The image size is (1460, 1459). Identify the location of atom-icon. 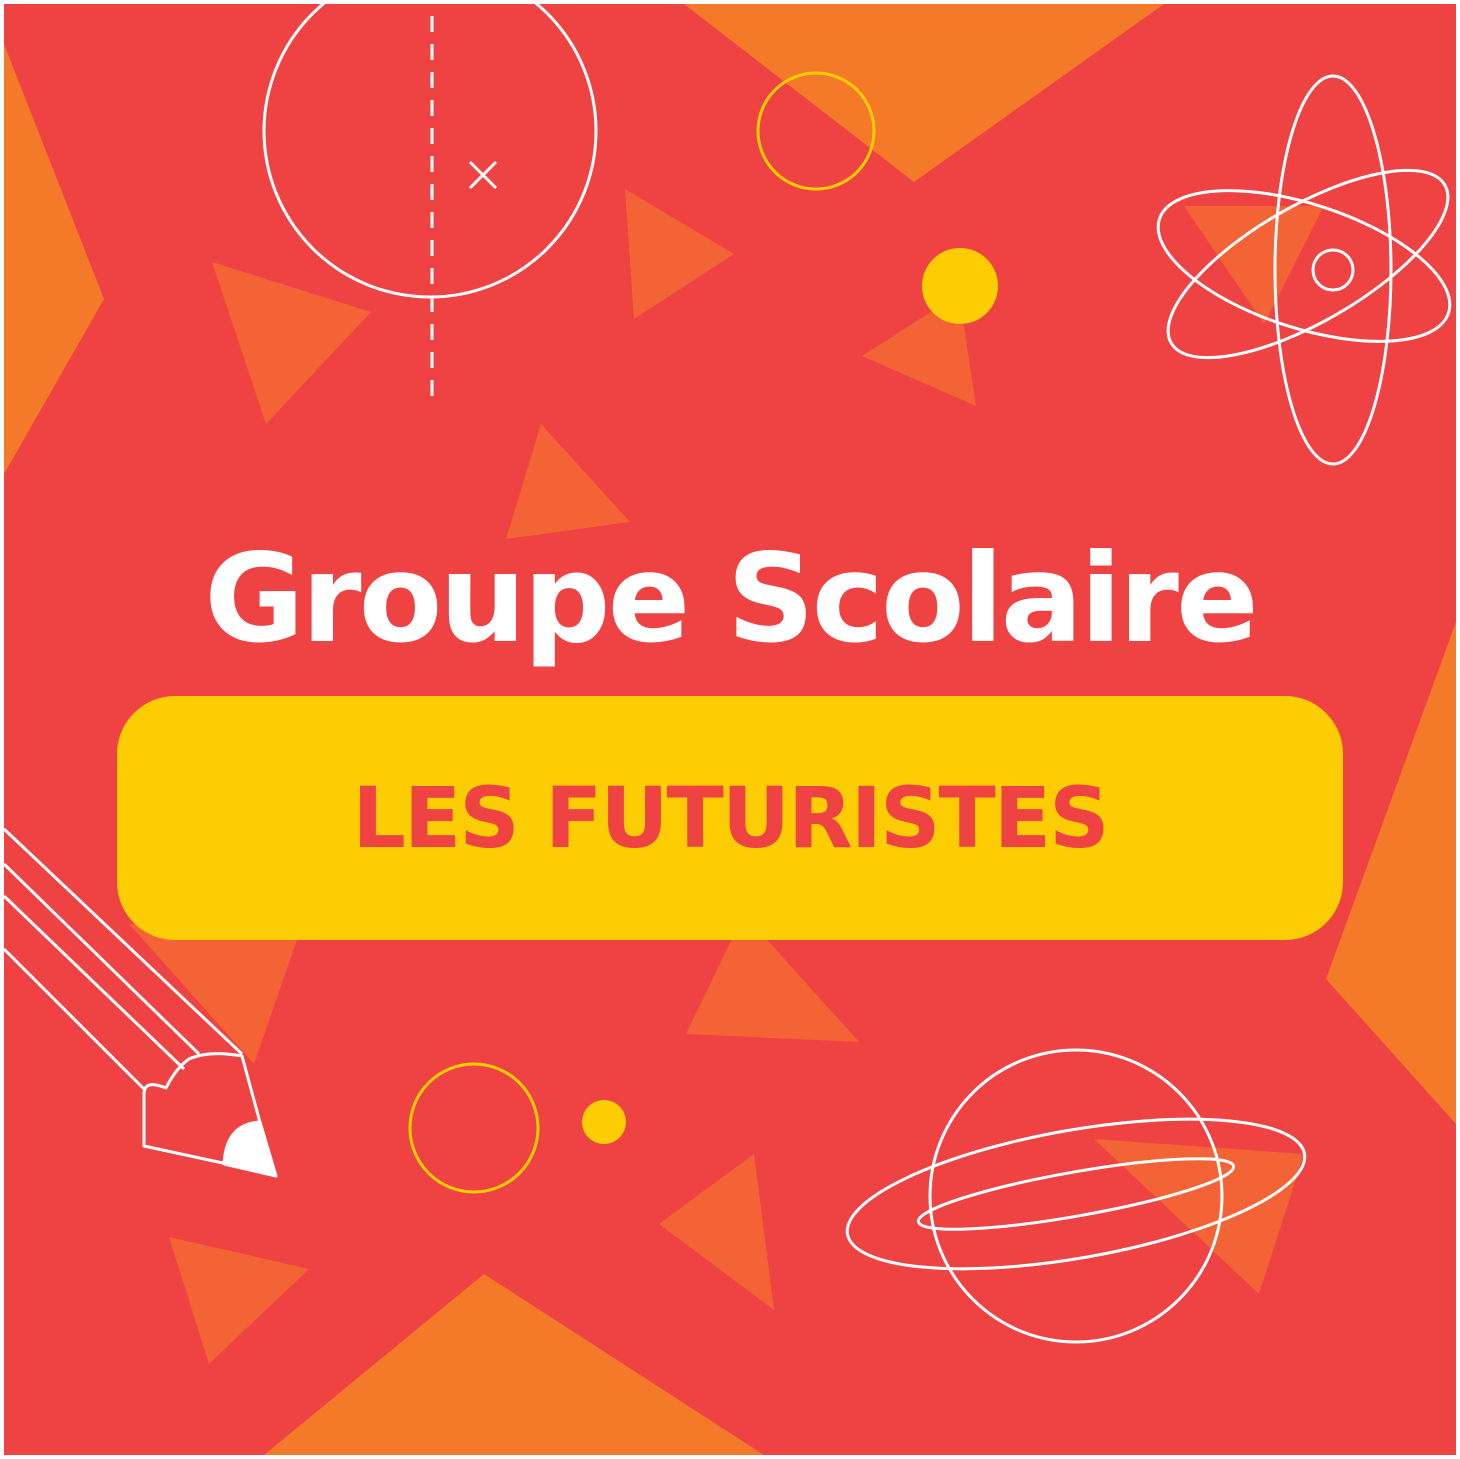
(1304, 270).